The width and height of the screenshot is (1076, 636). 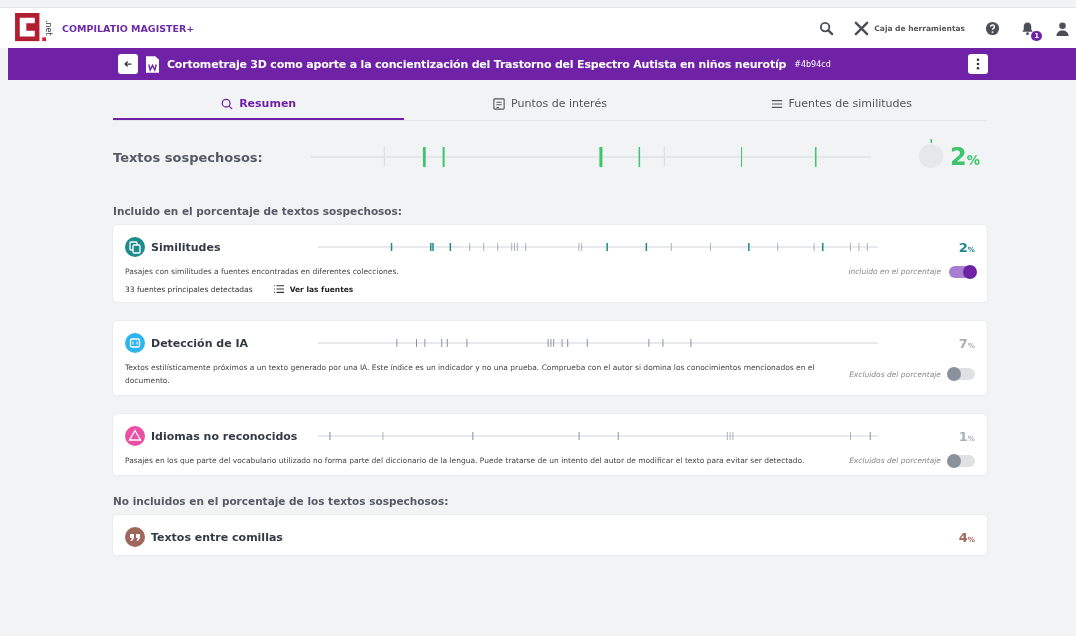 I want to click on category-title: Idiomas no reconocidos, so click(x=225, y=436).